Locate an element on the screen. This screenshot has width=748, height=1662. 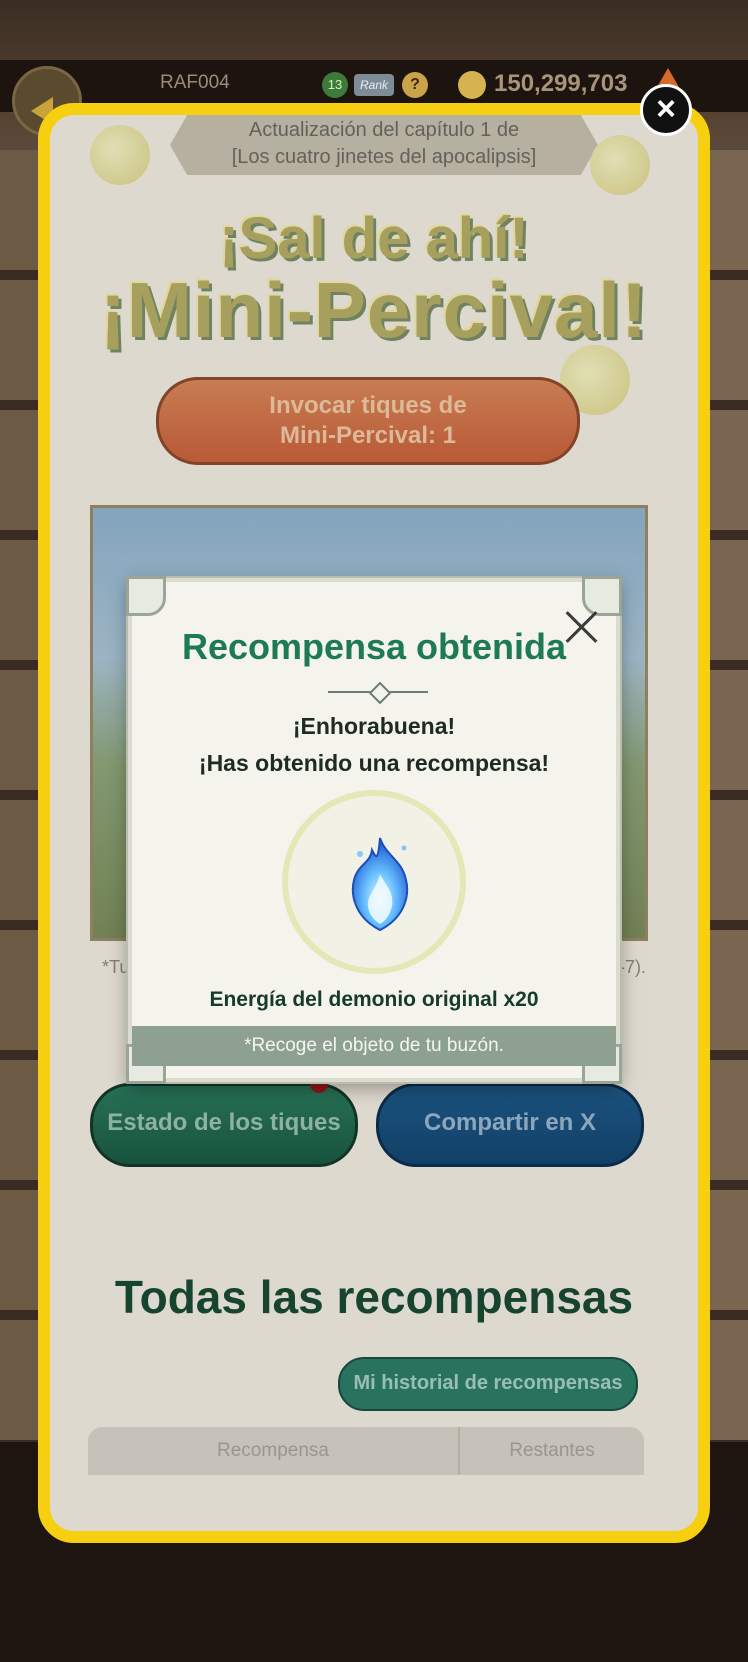
corner-ornament is located at coordinates (146, 596).